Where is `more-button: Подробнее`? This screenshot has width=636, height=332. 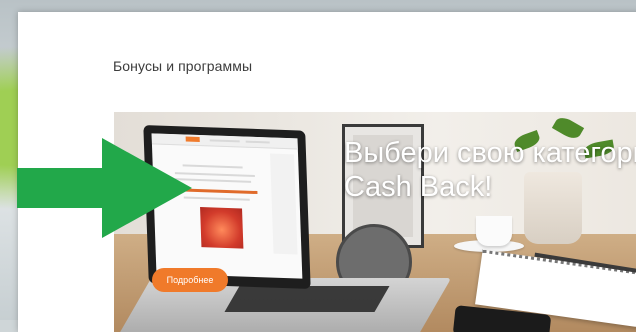
more-button: Подробнее is located at coordinates (190, 280).